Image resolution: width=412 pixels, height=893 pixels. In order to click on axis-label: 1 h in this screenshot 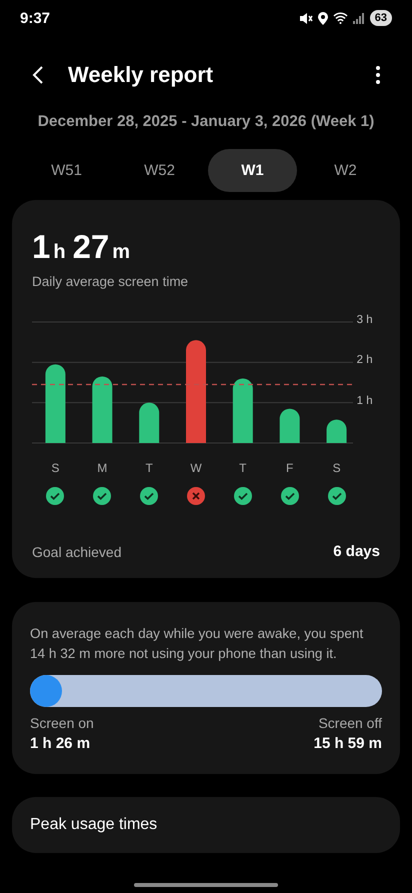, I will do `click(364, 400)`.